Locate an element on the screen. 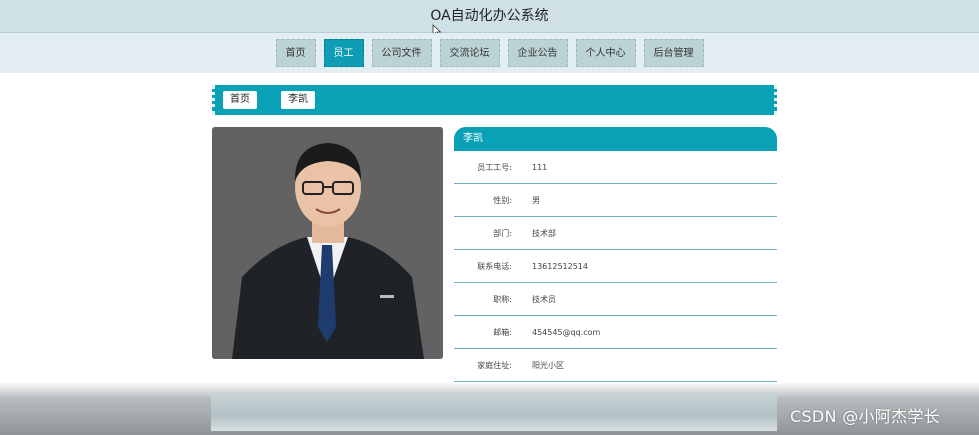 Image resolution: width=979 pixels, height=435 pixels. nav-item-personal-center: 个人中心 is located at coordinates (605, 53).